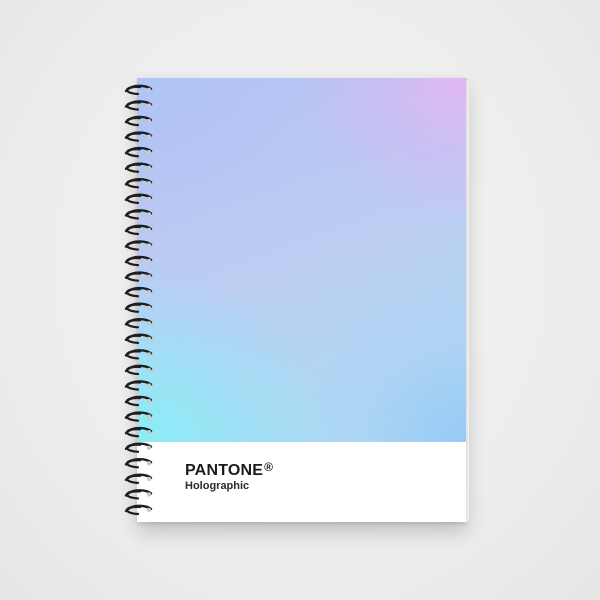 The width and height of the screenshot is (600, 600). Describe the element at coordinates (138, 300) in the screenshot. I see `spiral-binding` at that location.